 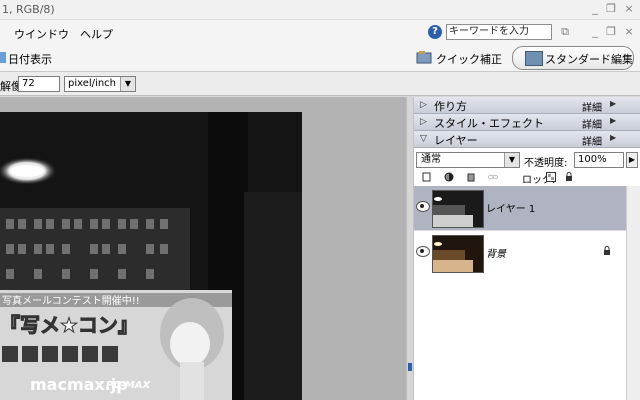 What do you see at coordinates (3, 57) in the screenshot?
I see `calendar-icon` at bounding box center [3, 57].